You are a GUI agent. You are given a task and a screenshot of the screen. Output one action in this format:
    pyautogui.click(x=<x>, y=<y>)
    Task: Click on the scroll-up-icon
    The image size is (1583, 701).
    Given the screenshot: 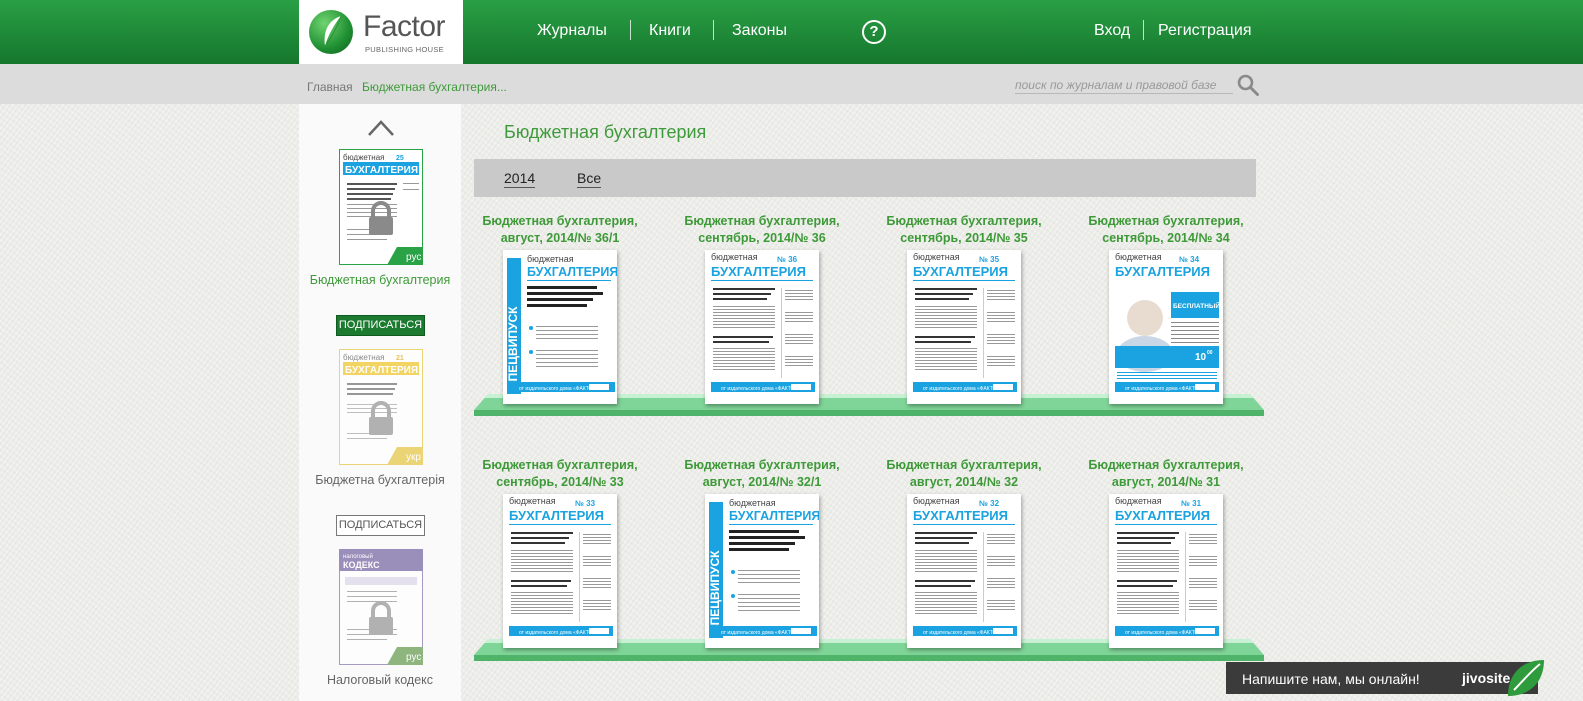 What is the action you would take?
    pyautogui.click(x=381, y=128)
    